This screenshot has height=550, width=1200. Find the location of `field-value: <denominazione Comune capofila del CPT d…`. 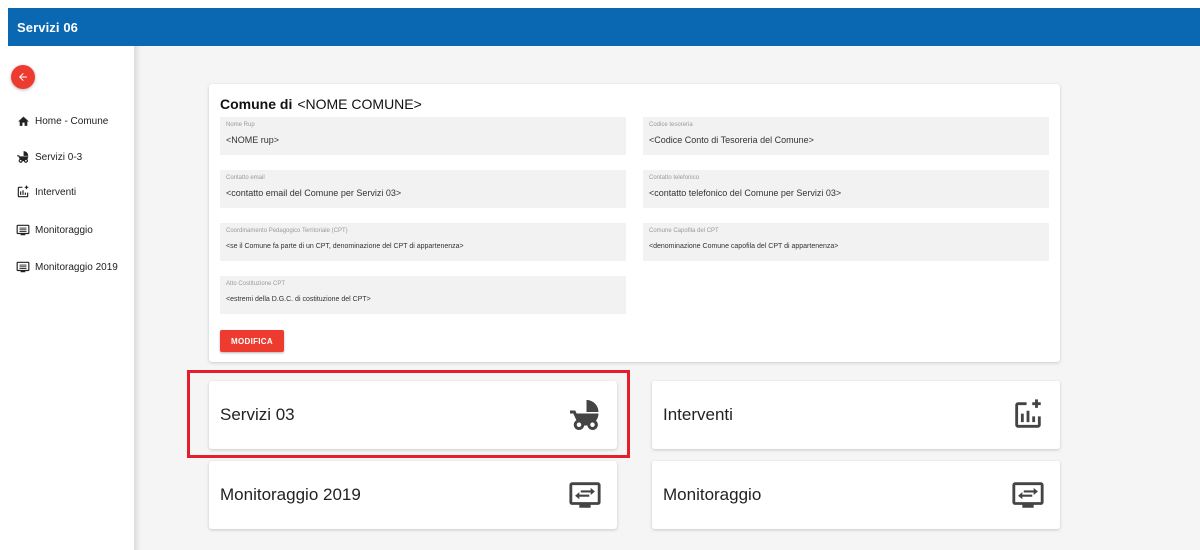

field-value: <denominazione Comune capofila del CPT d… is located at coordinates (744, 246).